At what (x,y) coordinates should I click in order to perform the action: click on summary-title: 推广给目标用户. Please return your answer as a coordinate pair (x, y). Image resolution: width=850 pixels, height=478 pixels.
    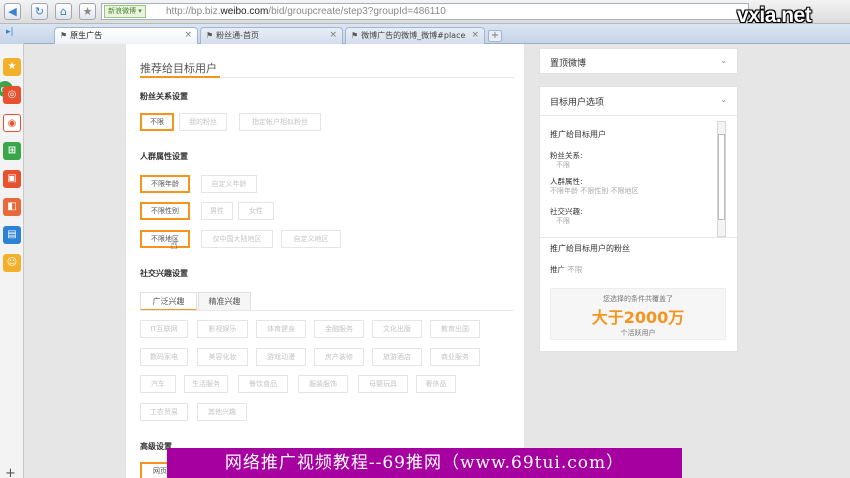
    Looking at the image, I should click on (578, 134).